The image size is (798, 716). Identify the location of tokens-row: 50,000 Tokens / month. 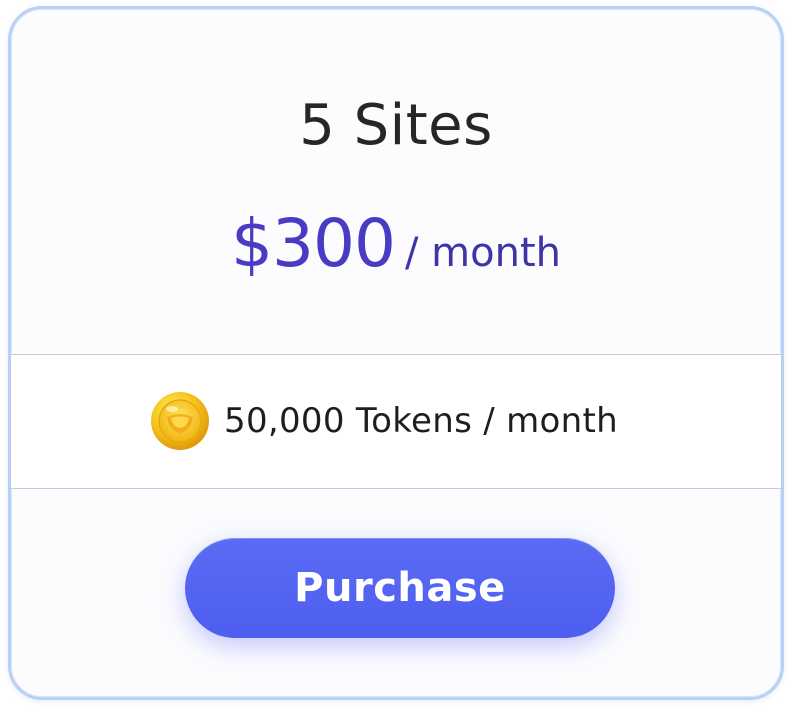
(396, 421).